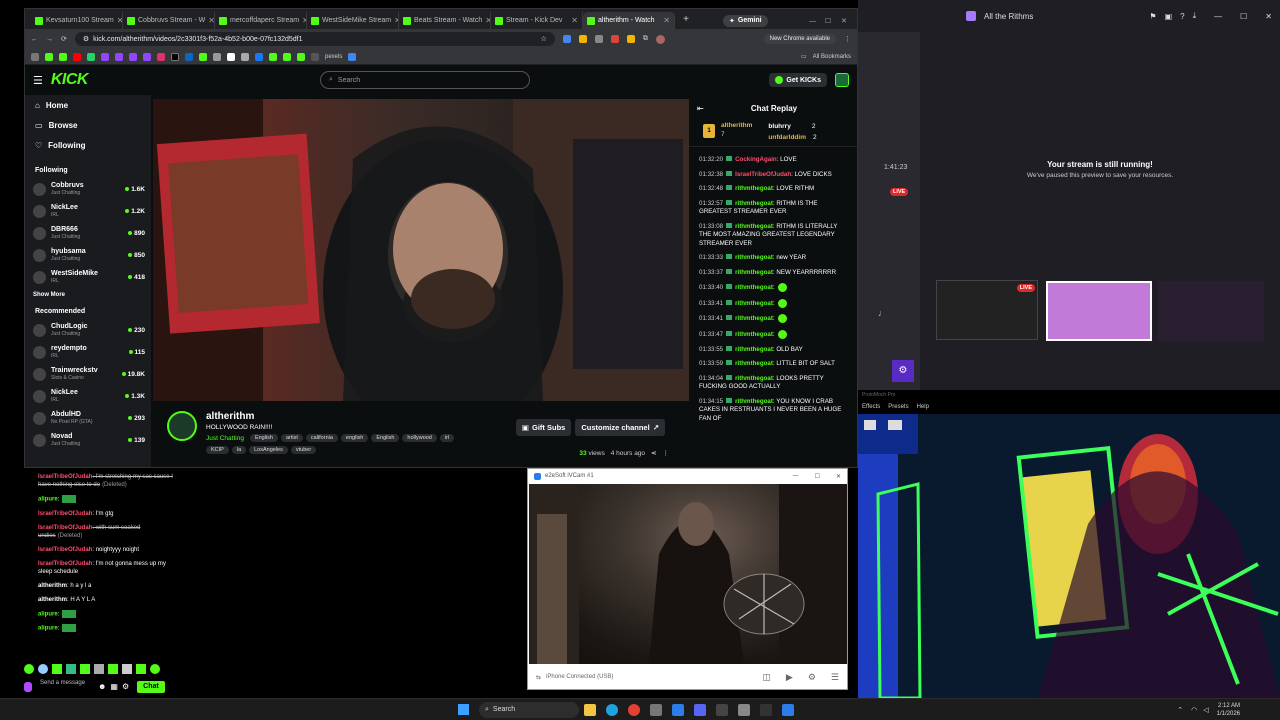 The image size is (1280, 720). I want to click on stream-tag: KCIP, so click(217, 450).